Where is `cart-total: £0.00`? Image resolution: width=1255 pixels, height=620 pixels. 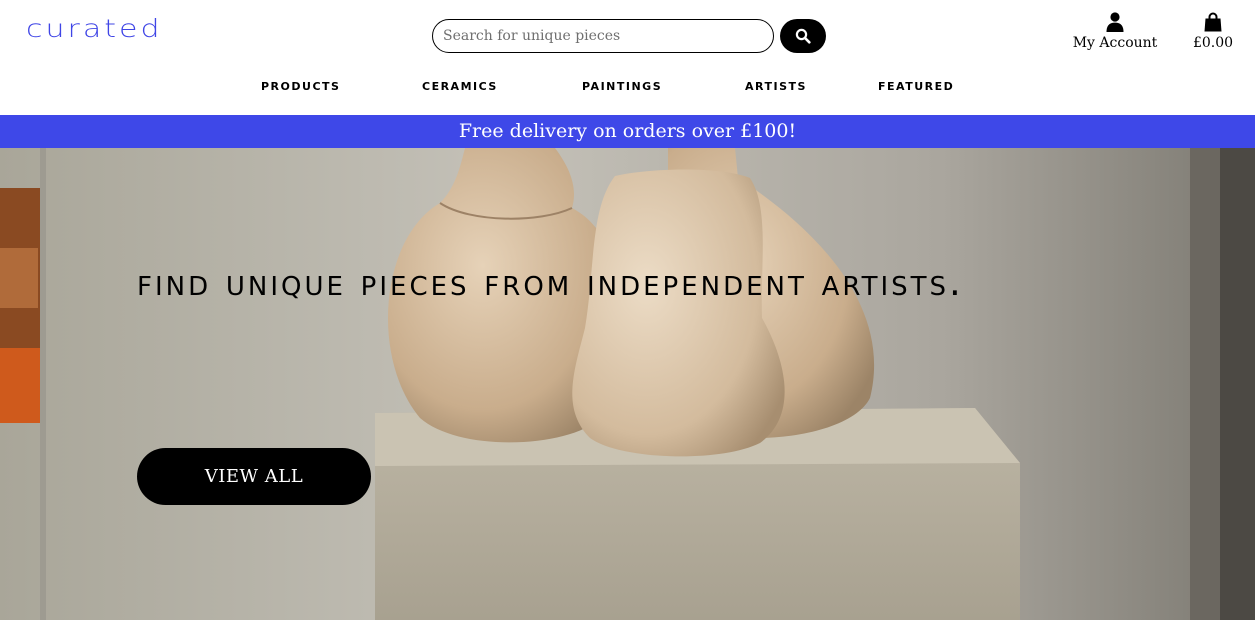 cart-total: £0.00 is located at coordinates (1213, 43).